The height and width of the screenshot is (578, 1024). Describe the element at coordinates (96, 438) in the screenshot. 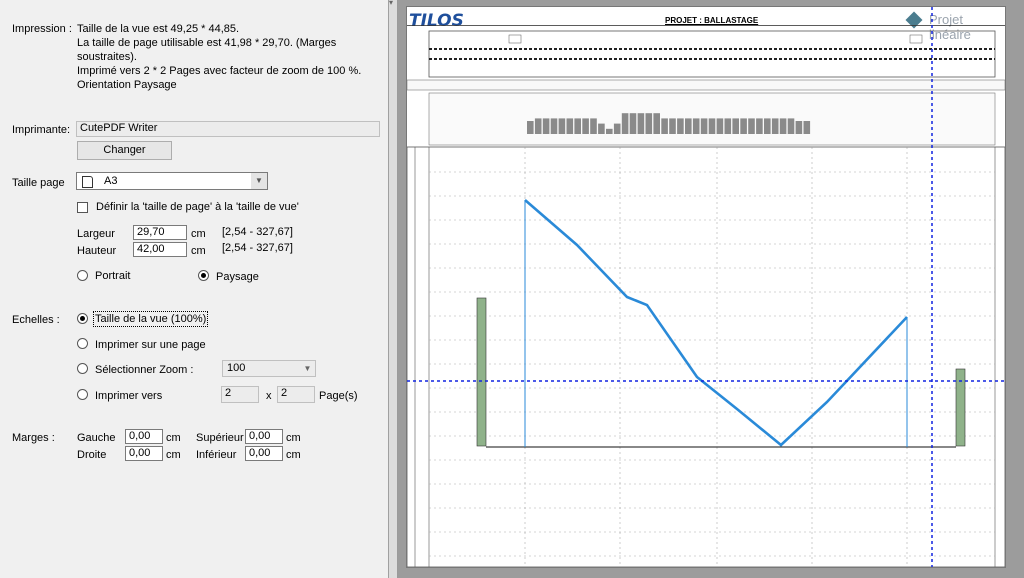

I see `gauche-label: Gauche` at that location.